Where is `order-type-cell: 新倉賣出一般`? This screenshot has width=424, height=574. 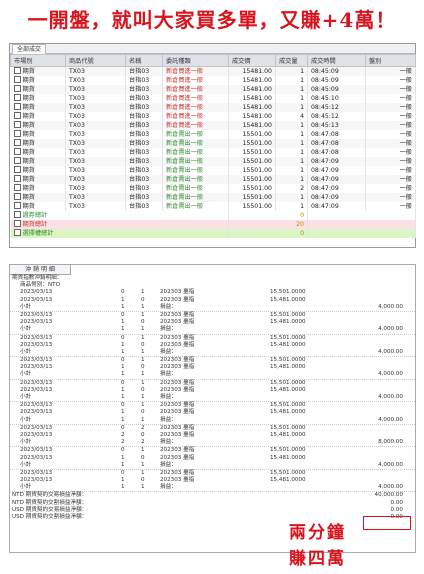 order-type-cell: 新倉賣出一般 is located at coordinates (185, 143).